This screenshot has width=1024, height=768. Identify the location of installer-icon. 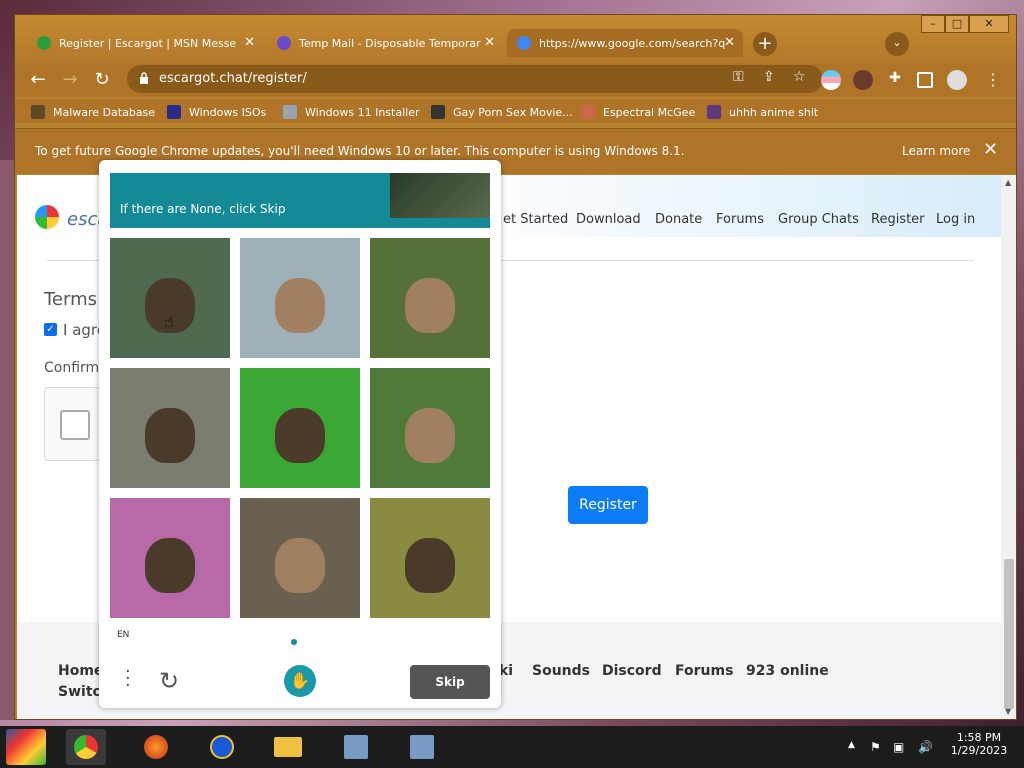
(290, 112).